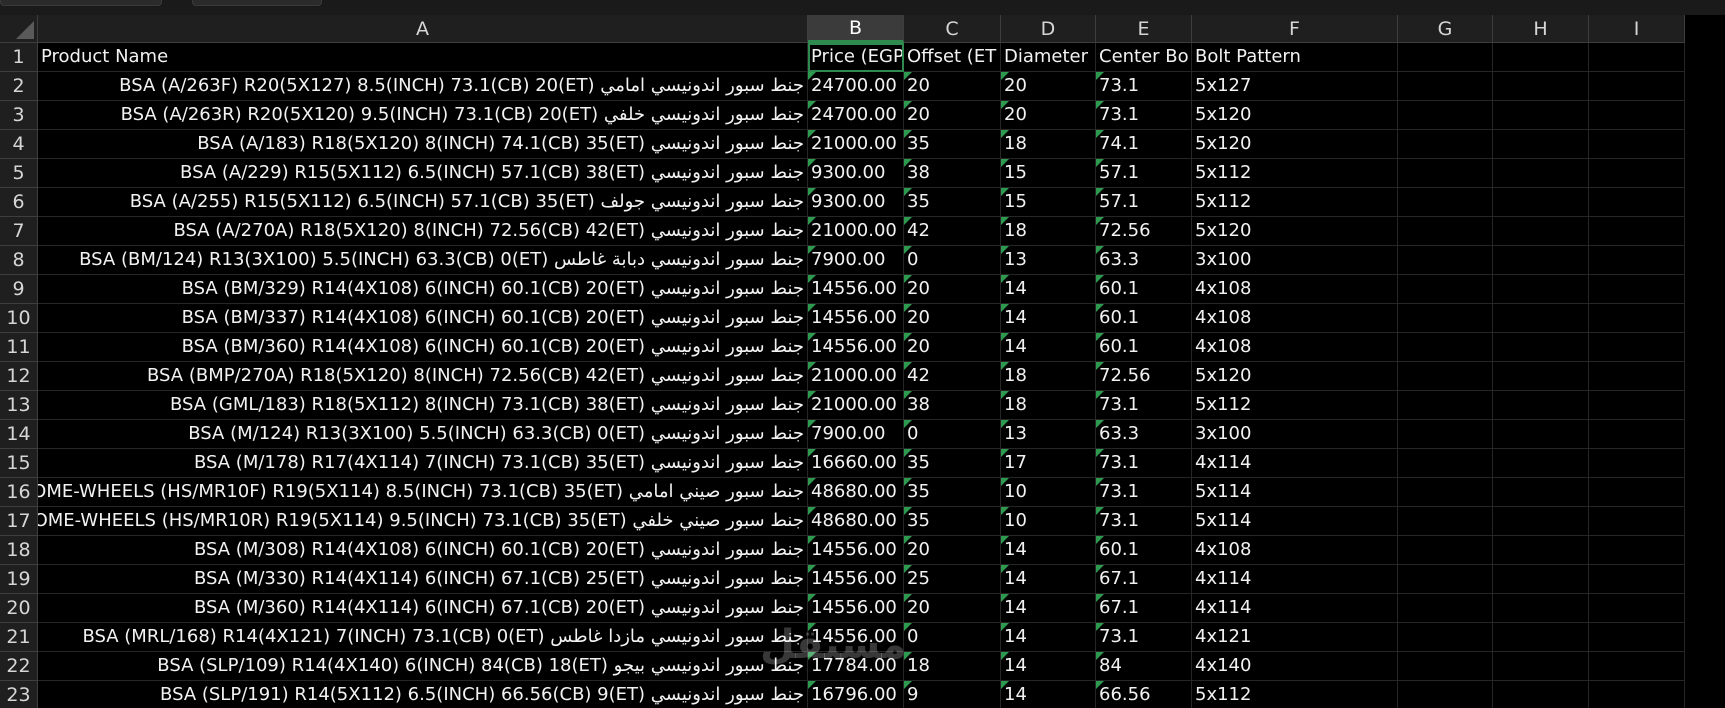 This screenshot has width=1725, height=708. What do you see at coordinates (1144, 347) in the screenshot?
I see `cell-e: 60.1` at bounding box center [1144, 347].